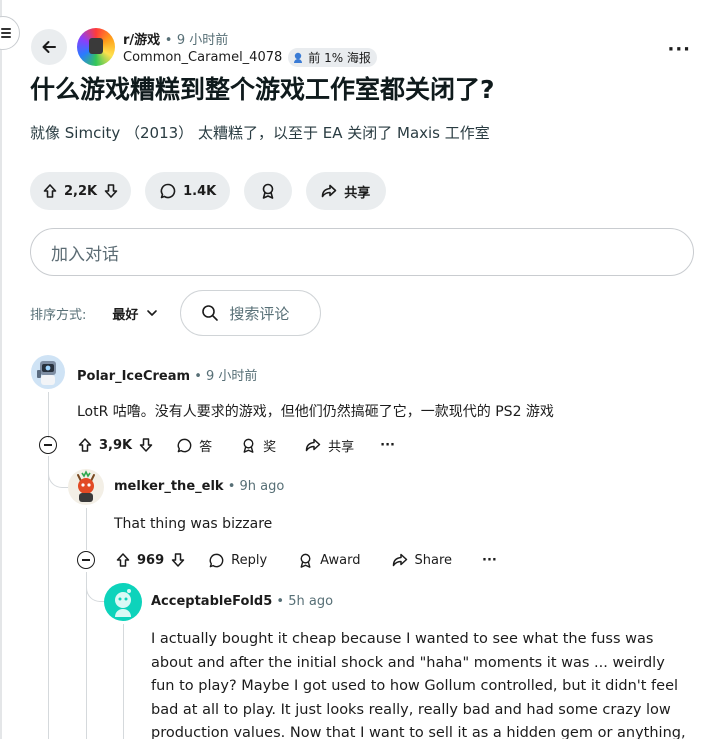 The image size is (720, 739). I want to click on subreddit-meta: r/游戏 • 9 小时前, so click(175, 38).